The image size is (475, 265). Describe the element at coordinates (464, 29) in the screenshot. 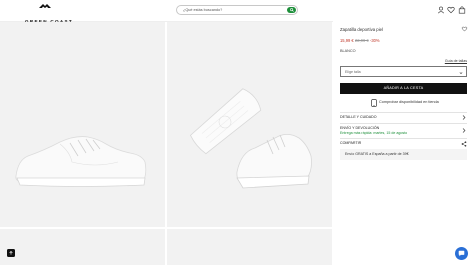

I see `wishlist-heart-icon` at that location.